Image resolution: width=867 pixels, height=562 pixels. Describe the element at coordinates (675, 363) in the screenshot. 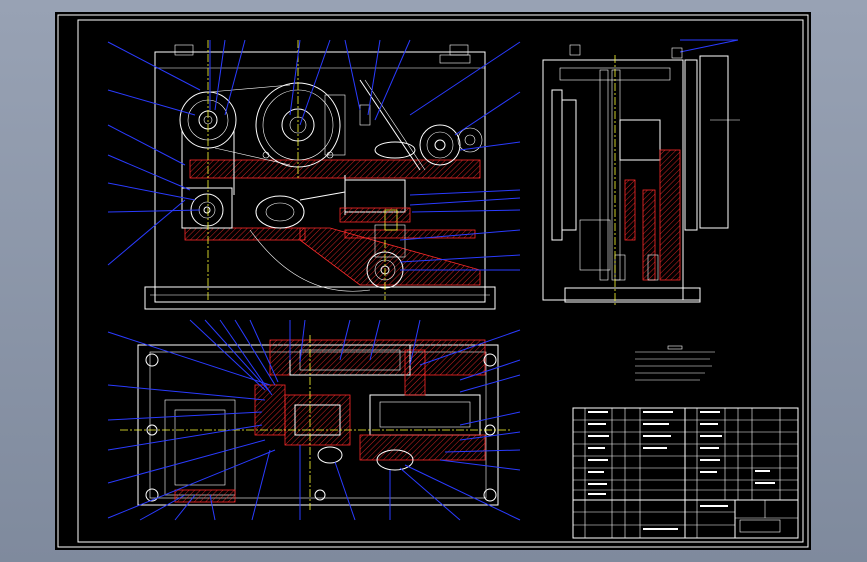

I see `technical-notes` at that location.